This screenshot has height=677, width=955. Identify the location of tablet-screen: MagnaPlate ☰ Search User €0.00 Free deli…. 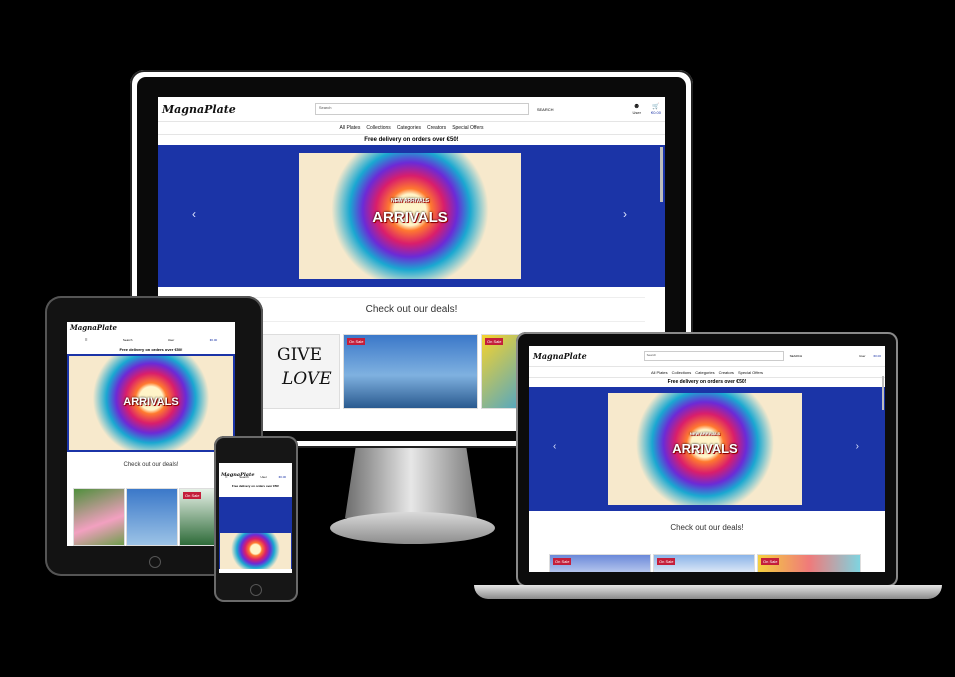
(151, 434).